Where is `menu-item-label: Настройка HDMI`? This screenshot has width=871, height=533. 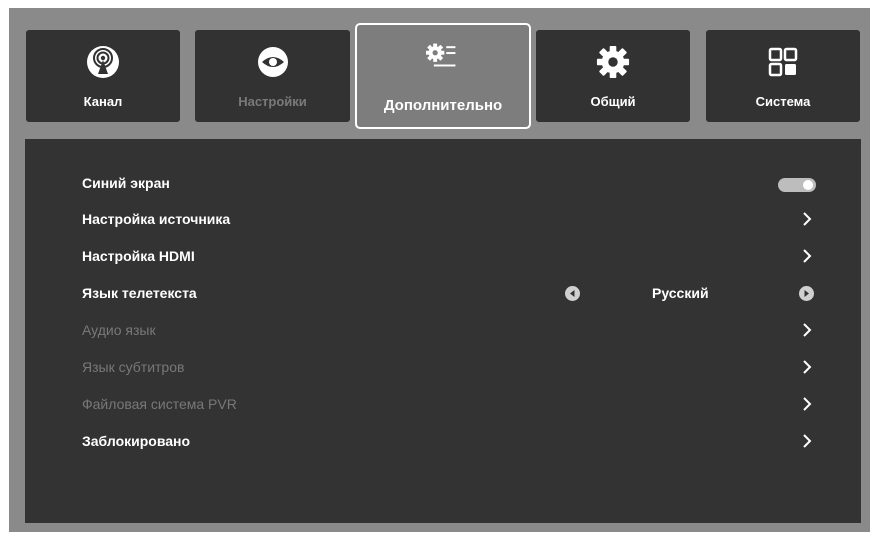
menu-item-label: Настройка HDMI is located at coordinates (138, 256).